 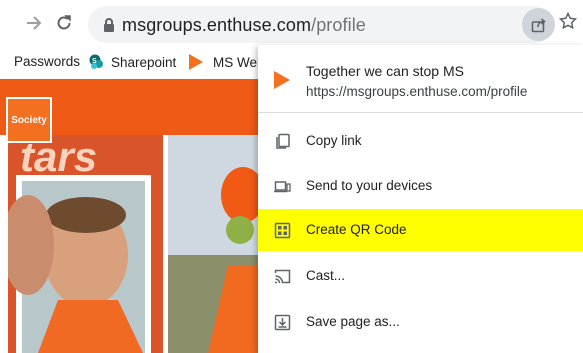 I want to click on copy-link-item: Copy link, so click(x=420, y=141).